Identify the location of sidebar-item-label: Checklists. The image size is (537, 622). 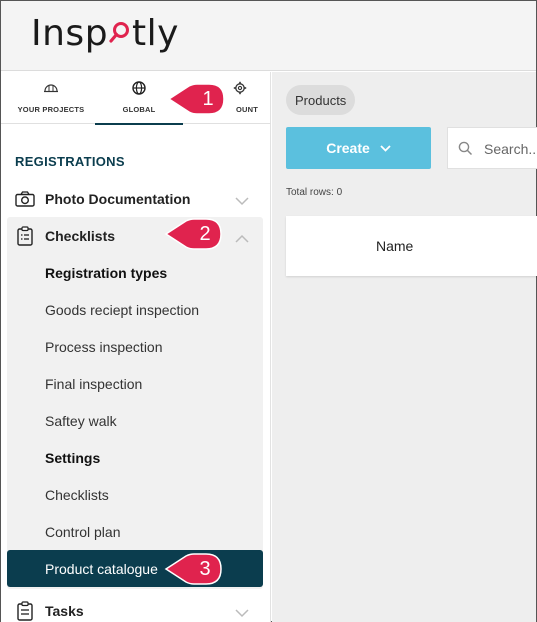
(80, 235).